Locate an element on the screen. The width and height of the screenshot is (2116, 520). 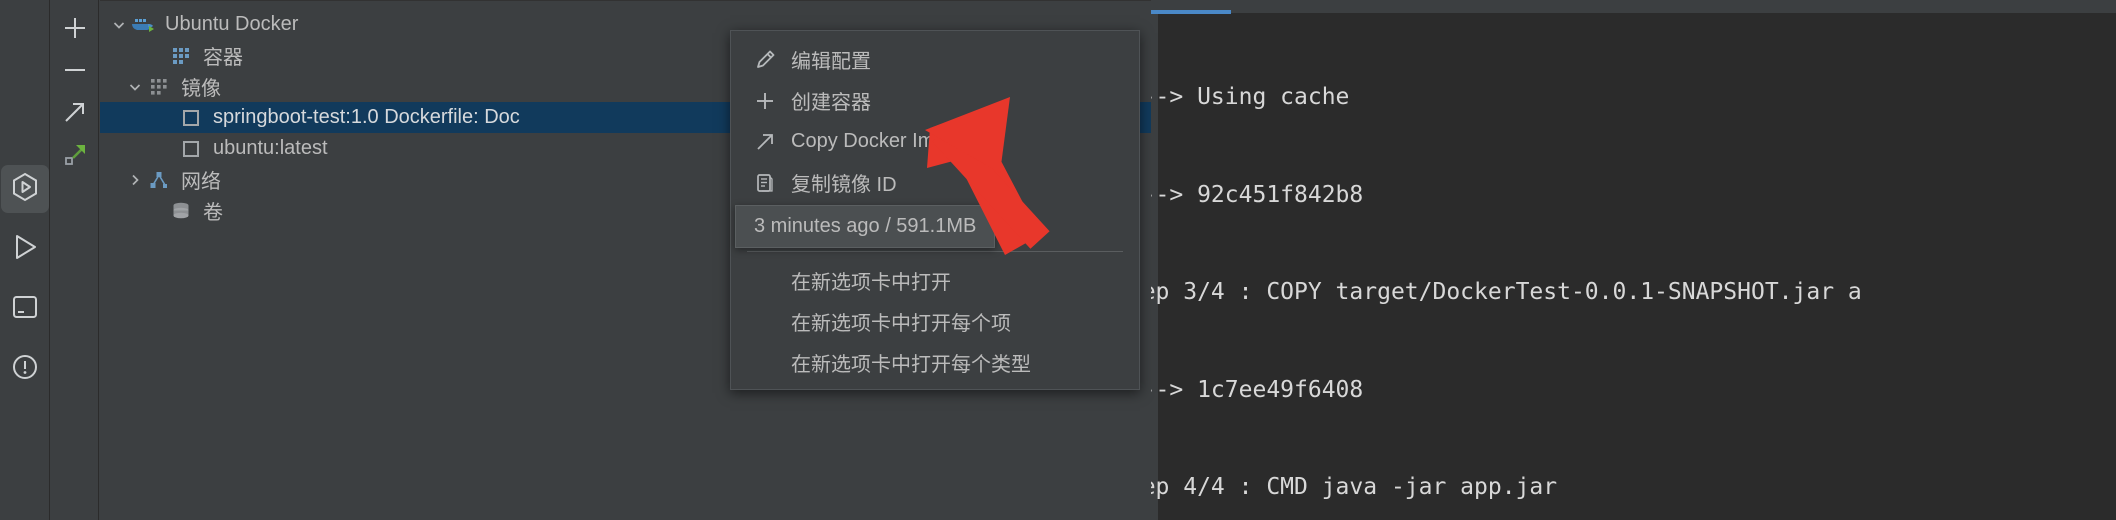
activity-item-run is located at coordinates (25, 249).